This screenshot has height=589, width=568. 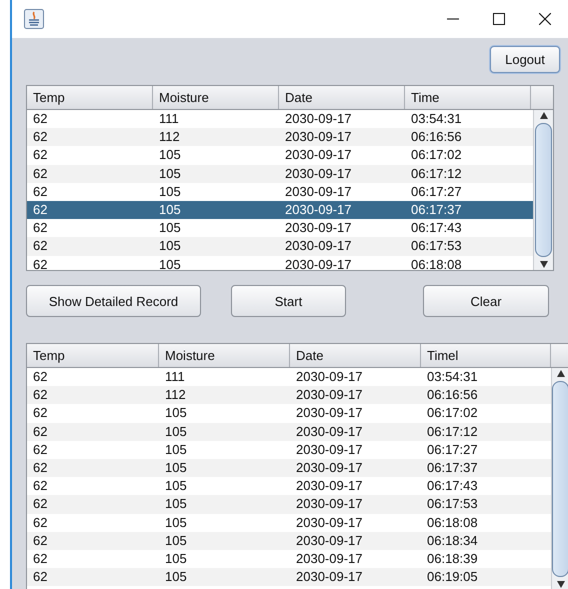 I want to click on table-row: 62 105 2030-09-17 06:19:05, so click(x=289, y=577).